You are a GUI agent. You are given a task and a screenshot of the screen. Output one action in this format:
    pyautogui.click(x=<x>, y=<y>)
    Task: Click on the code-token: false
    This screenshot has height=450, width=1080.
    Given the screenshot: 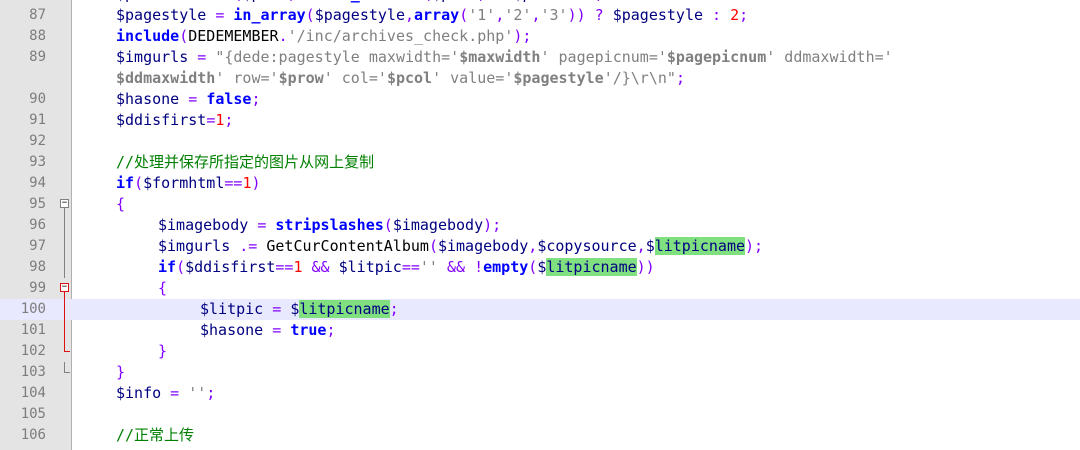 What is the action you would take?
    pyautogui.click(x=229, y=99)
    